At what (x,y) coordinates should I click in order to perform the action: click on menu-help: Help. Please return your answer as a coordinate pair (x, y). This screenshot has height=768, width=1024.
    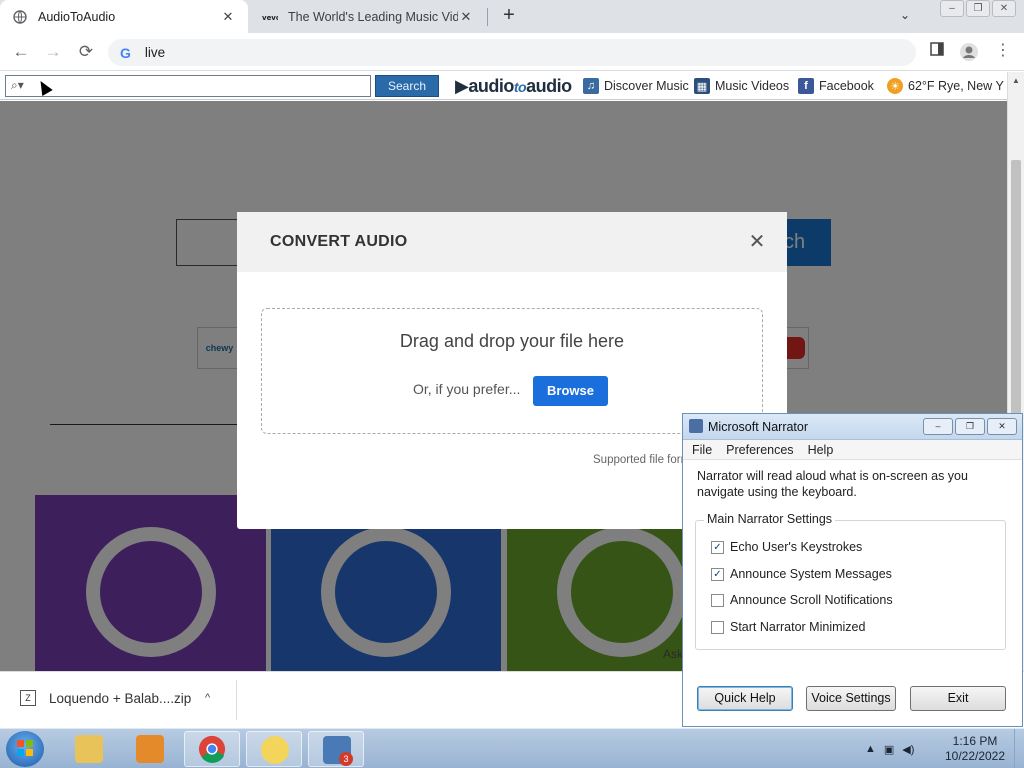
    Looking at the image, I should click on (821, 450).